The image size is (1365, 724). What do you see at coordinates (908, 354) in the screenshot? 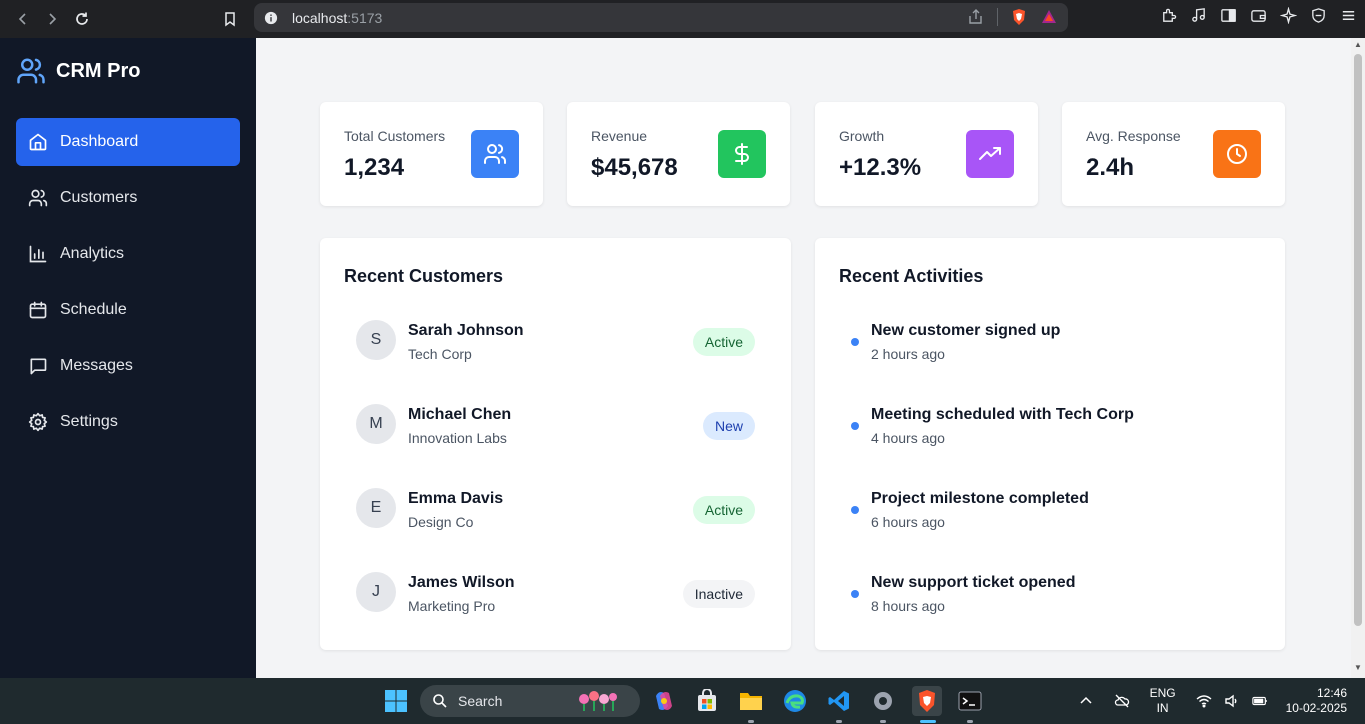
I see `activity-time: 2 hours ago` at bounding box center [908, 354].